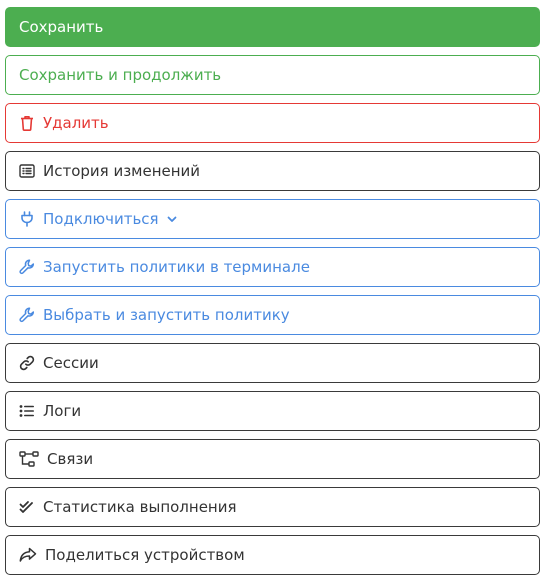  I want to click on list-icon, so click(27, 411).